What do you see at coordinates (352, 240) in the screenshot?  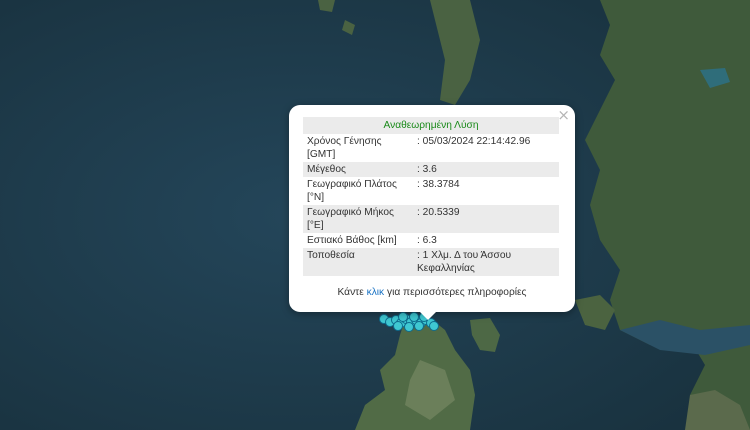 I see `depth-label: Εστιακό Βάθος [km]` at bounding box center [352, 240].